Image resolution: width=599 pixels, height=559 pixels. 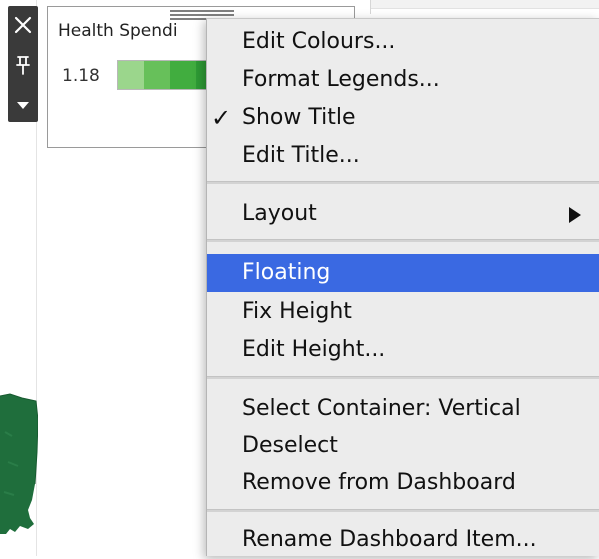 I want to click on close-icon, so click(x=23, y=25).